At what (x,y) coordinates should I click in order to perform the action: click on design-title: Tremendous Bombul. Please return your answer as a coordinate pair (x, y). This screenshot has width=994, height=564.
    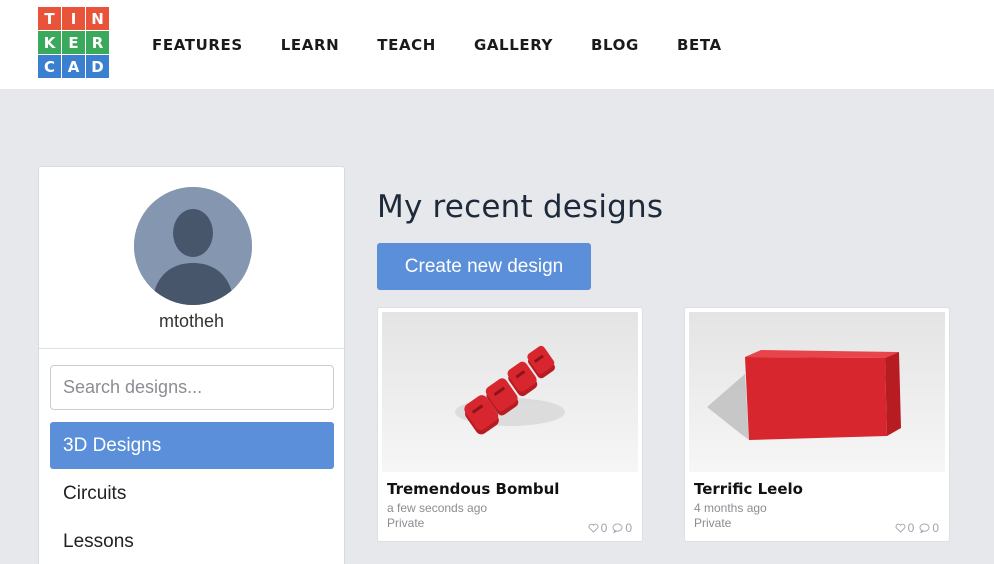
    Looking at the image, I should click on (473, 489).